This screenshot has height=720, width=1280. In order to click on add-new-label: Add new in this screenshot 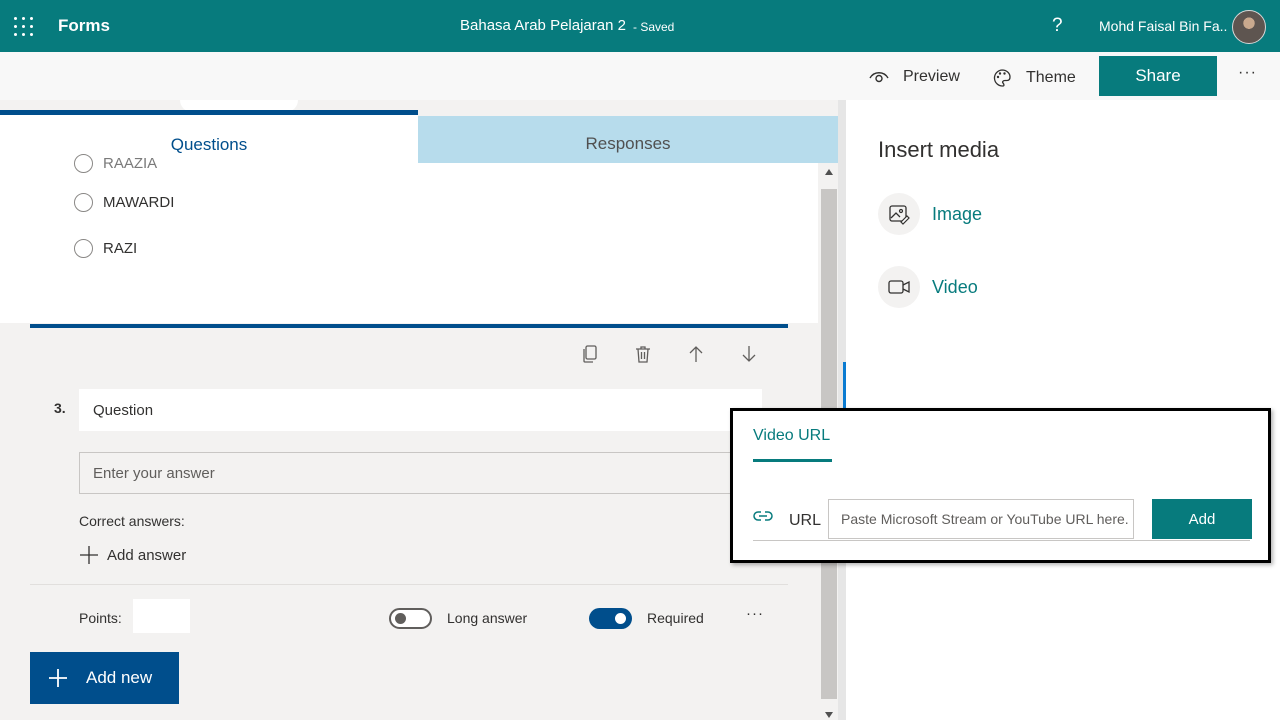, I will do `click(119, 677)`.